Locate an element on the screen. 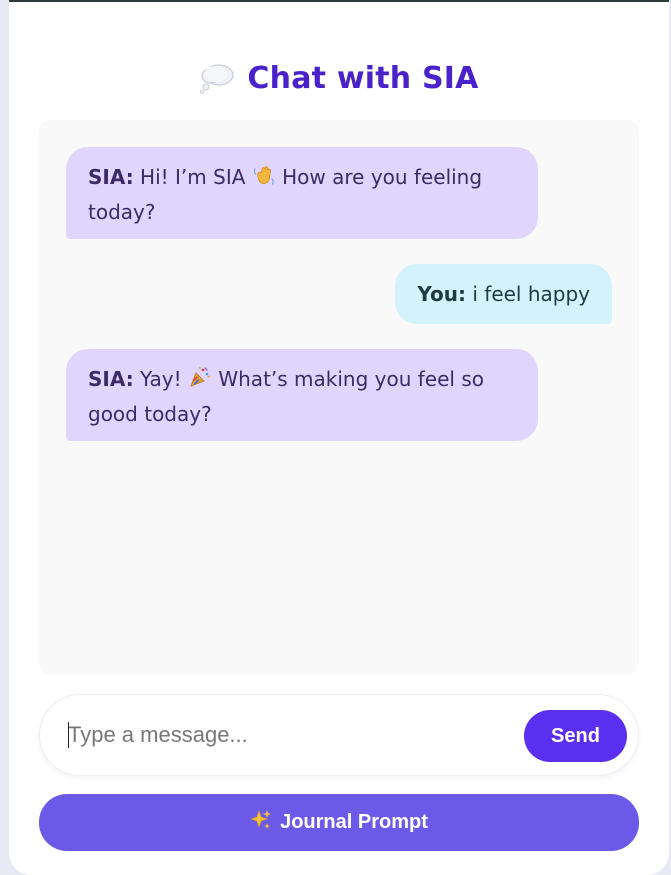  chat-header: Chat with SIA is located at coordinates (339, 78).